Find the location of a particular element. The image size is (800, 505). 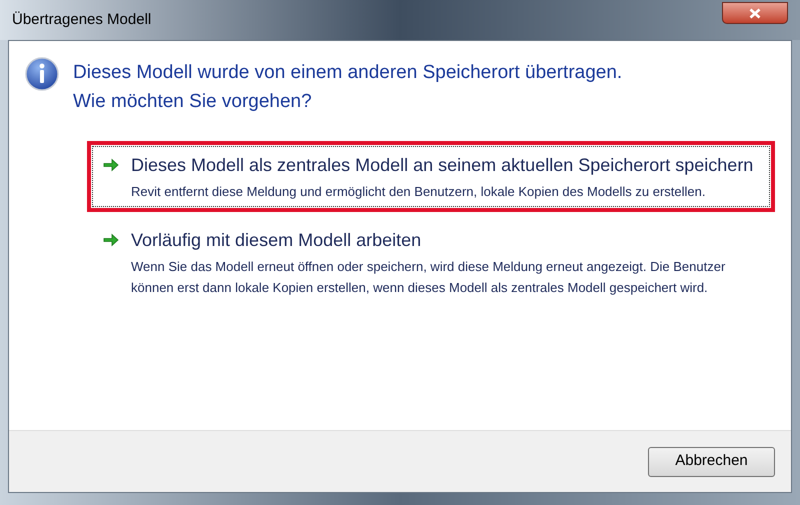

option-description: Wenn Sie das Modell erneut öffnen oder speichern, wird diese Meldung erneut angezeigt. Die Benutzer können erst dann lokale Kopien erstellen, wenn dieses Modell als zentrales Modell gespeichert wird. is located at coordinates (428, 277).